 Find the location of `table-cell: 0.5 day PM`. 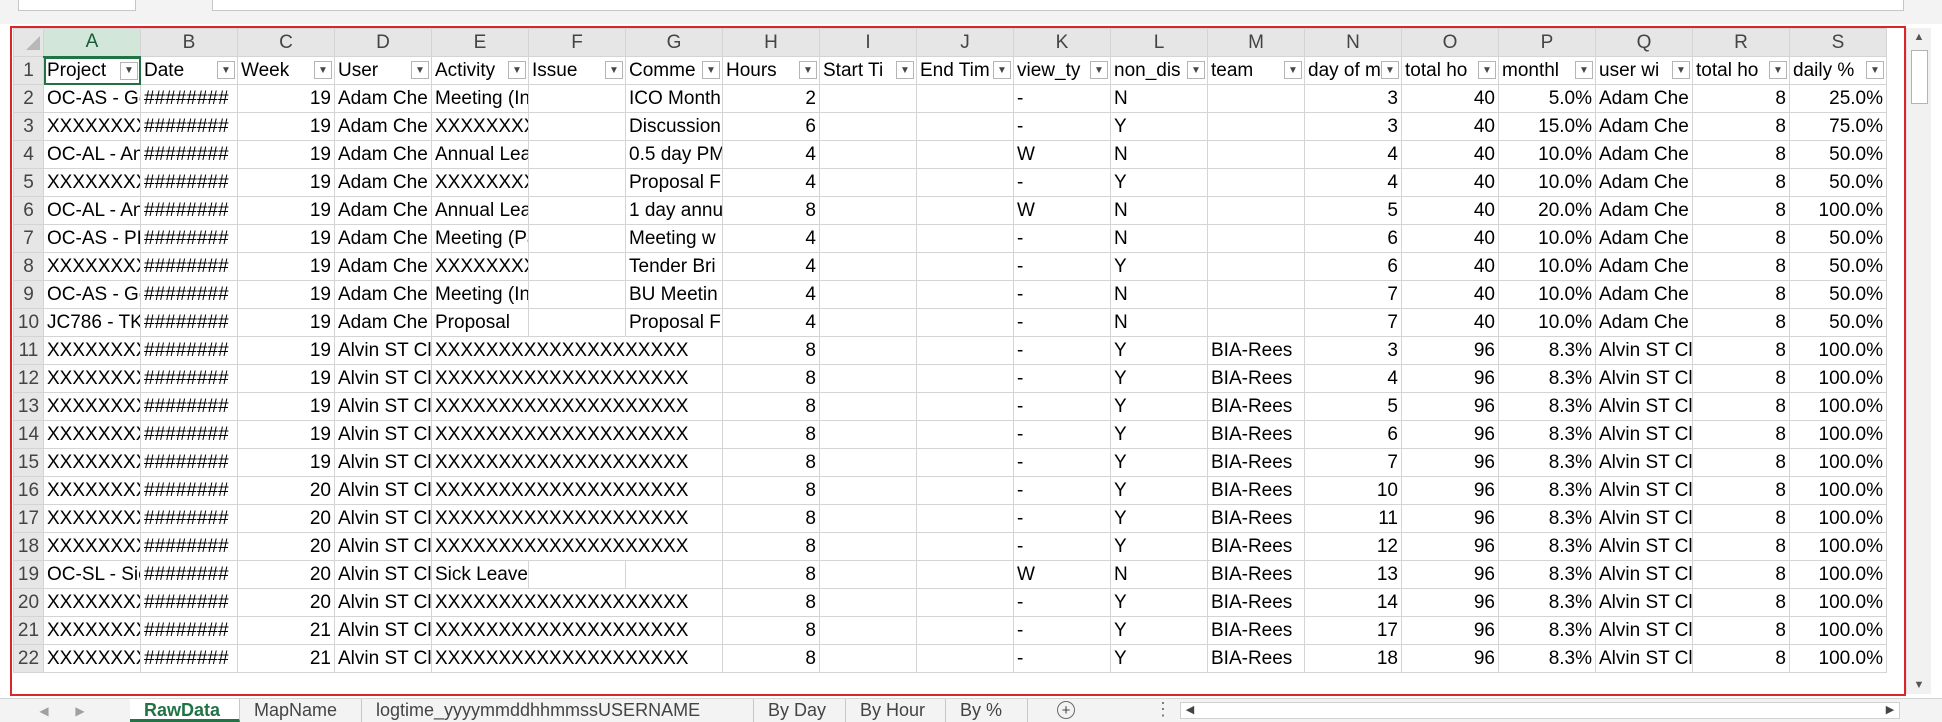

table-cell: 0.5 day PM is located at coordinates (674, 154).